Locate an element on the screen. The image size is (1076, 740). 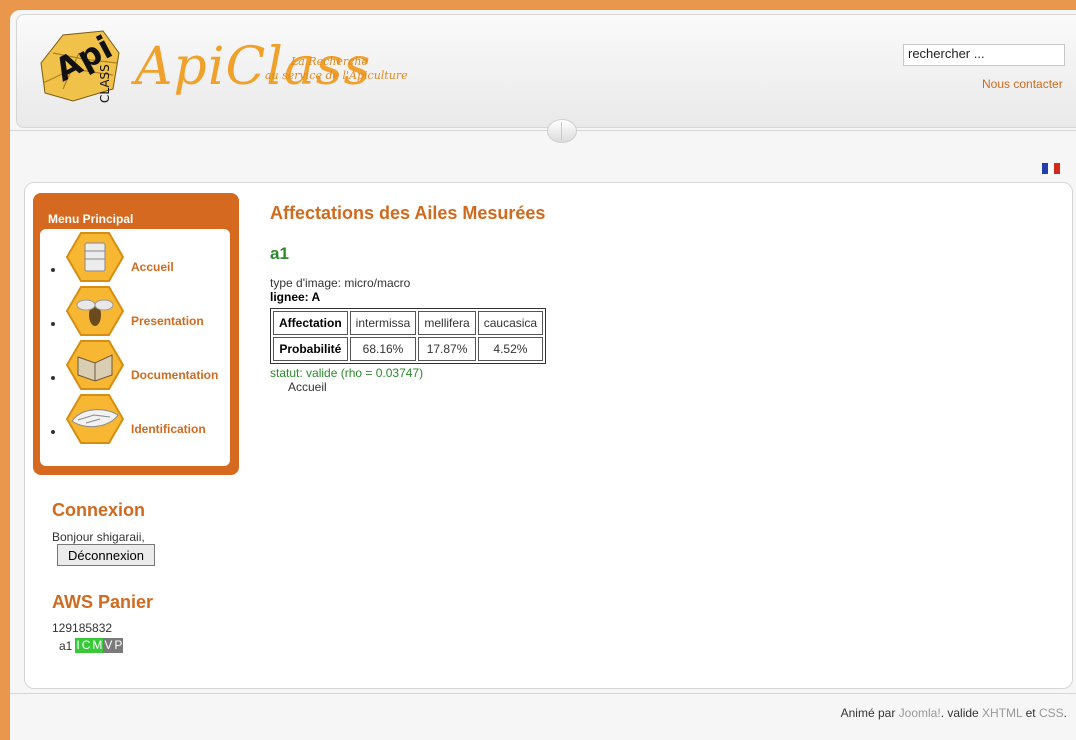
cart-item-row: a1 I C M V P is located at coordinates (91, 645).